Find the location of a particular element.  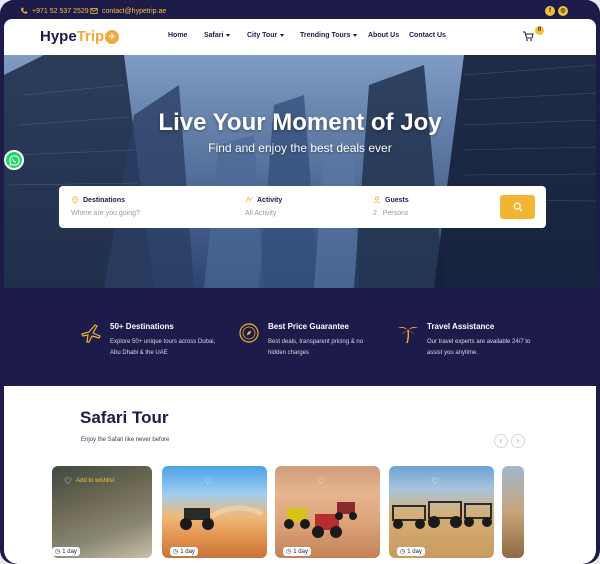

destinations-field: Destinations Where are you going? is located at coordinates (105, 206).